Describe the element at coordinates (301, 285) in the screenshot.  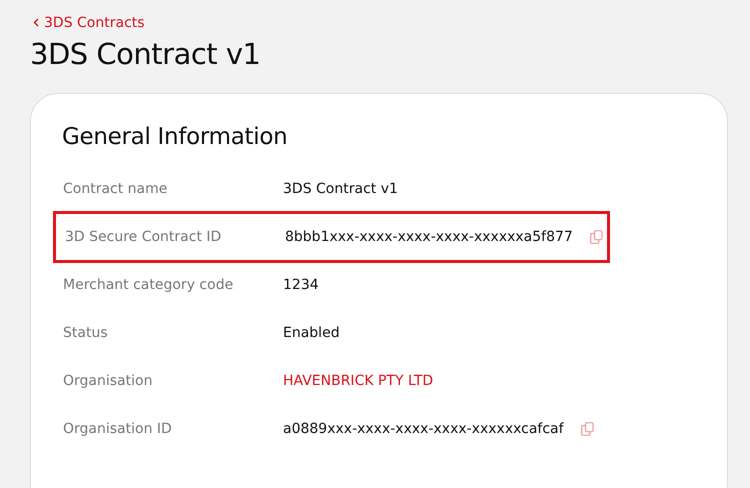
I see `field-value: 1234` at that location.